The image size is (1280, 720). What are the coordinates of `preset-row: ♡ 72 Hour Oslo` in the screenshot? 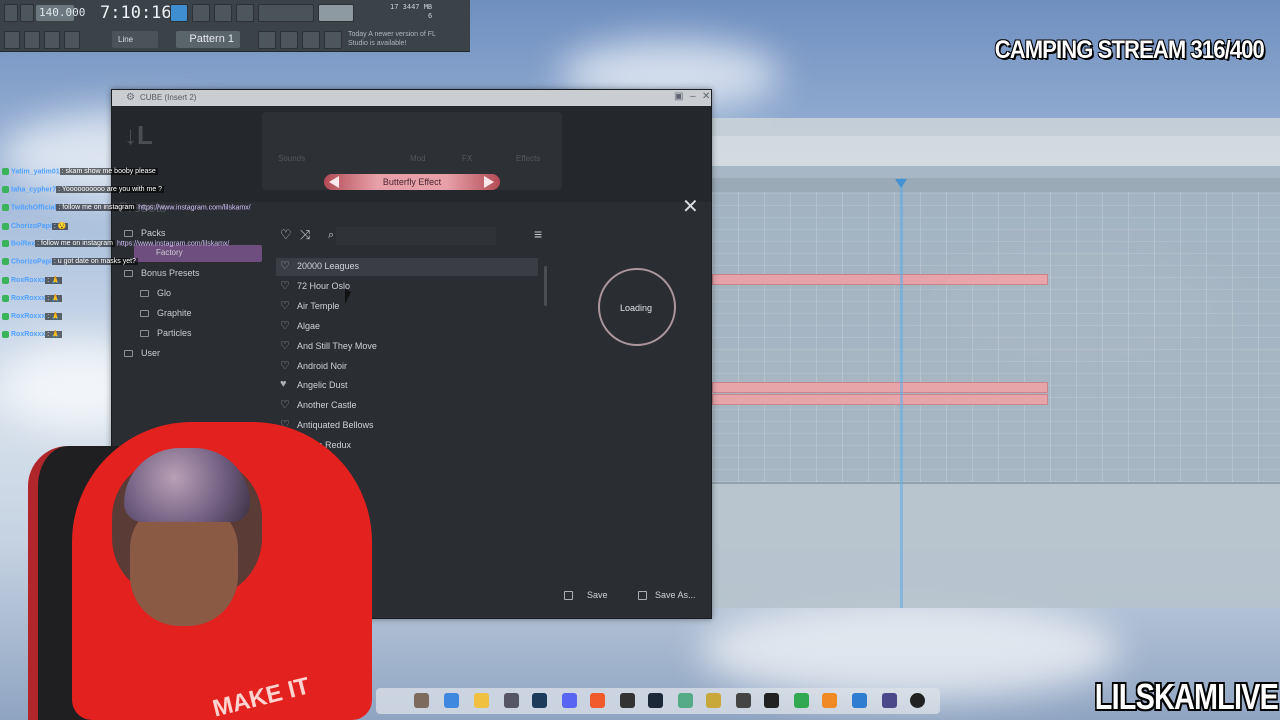 It's located at (407, 287).